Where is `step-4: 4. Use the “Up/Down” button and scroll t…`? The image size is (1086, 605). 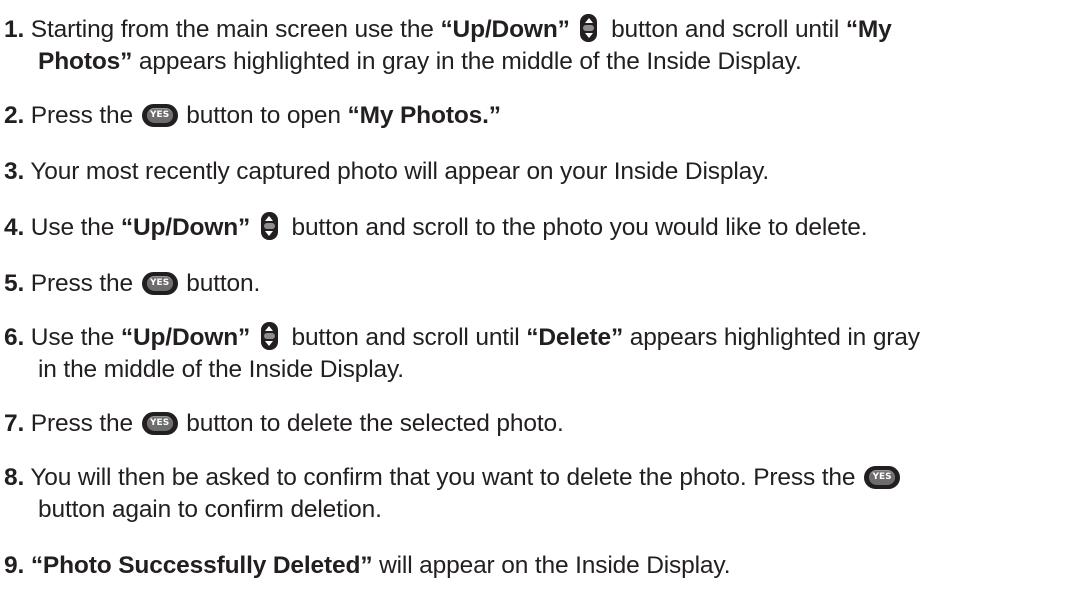
step-4: 4. Use the “Up/Down” button and scroll t… is located at coordinates (539, 228).